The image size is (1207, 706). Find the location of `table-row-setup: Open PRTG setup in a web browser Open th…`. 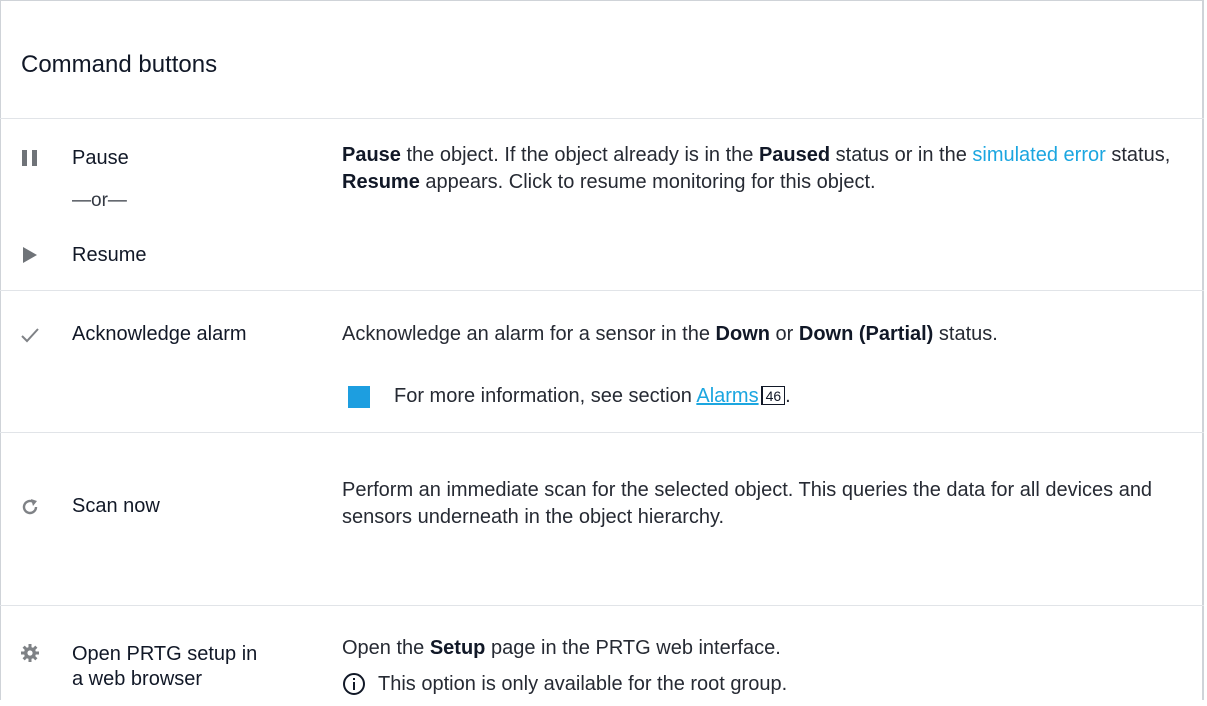

table-row-setup: Open PRTG setup in a web browser Open th… is located at coordinates (602, 655).